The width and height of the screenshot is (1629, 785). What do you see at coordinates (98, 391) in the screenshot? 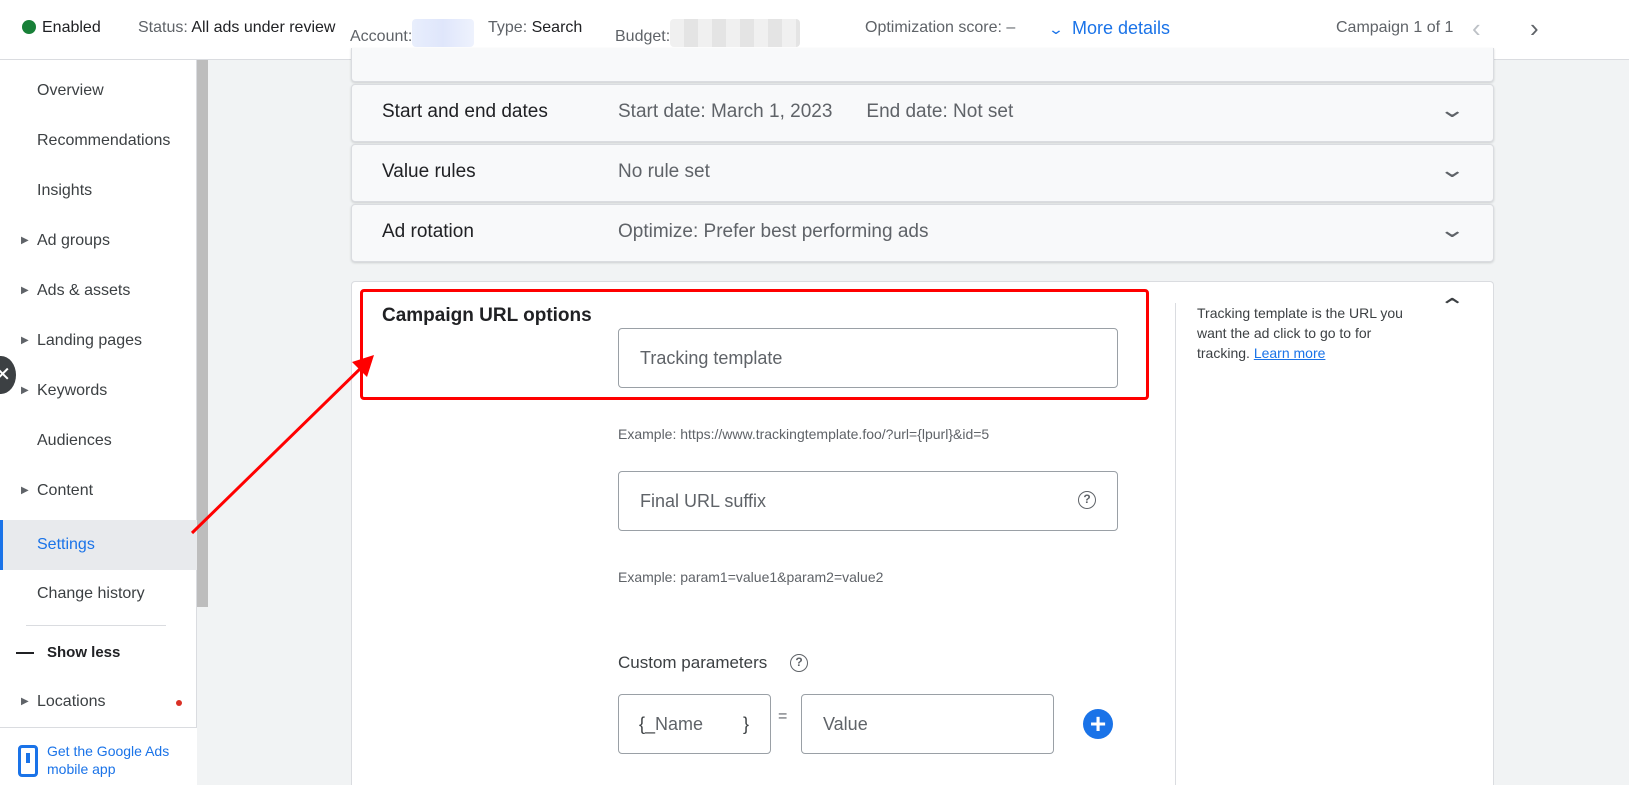
I see `sidebar-item-keywords: ▶ Keywords` at bounding box center [98, 391].